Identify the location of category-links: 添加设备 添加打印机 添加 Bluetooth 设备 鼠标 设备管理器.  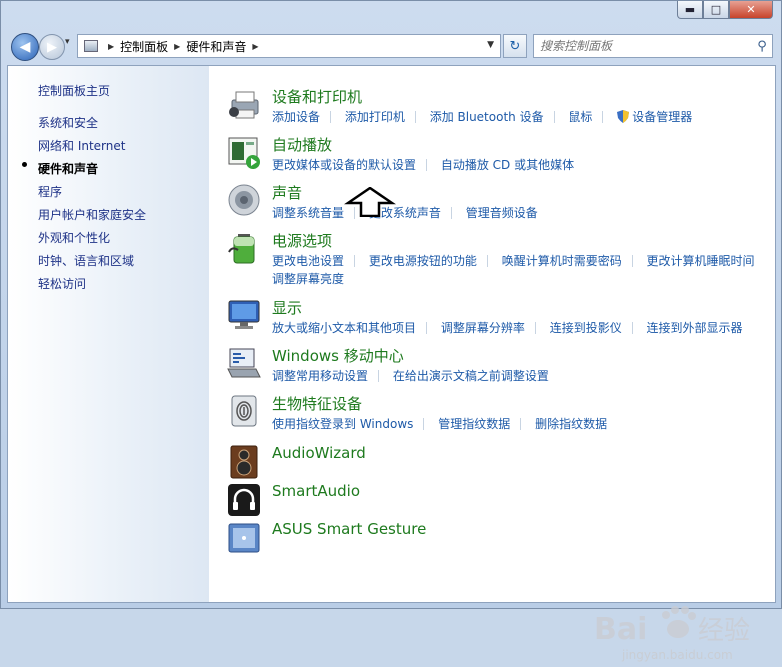
(482, 116).